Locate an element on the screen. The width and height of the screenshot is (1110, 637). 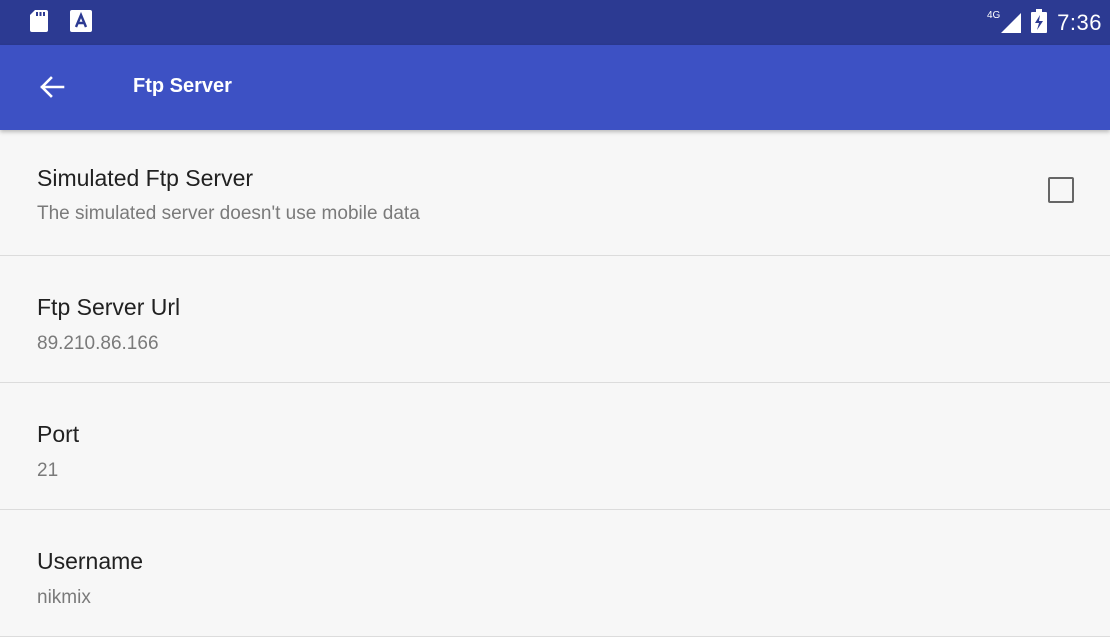
status-bar-system: 4G 7:36 is located at coordinates (1044, 23).